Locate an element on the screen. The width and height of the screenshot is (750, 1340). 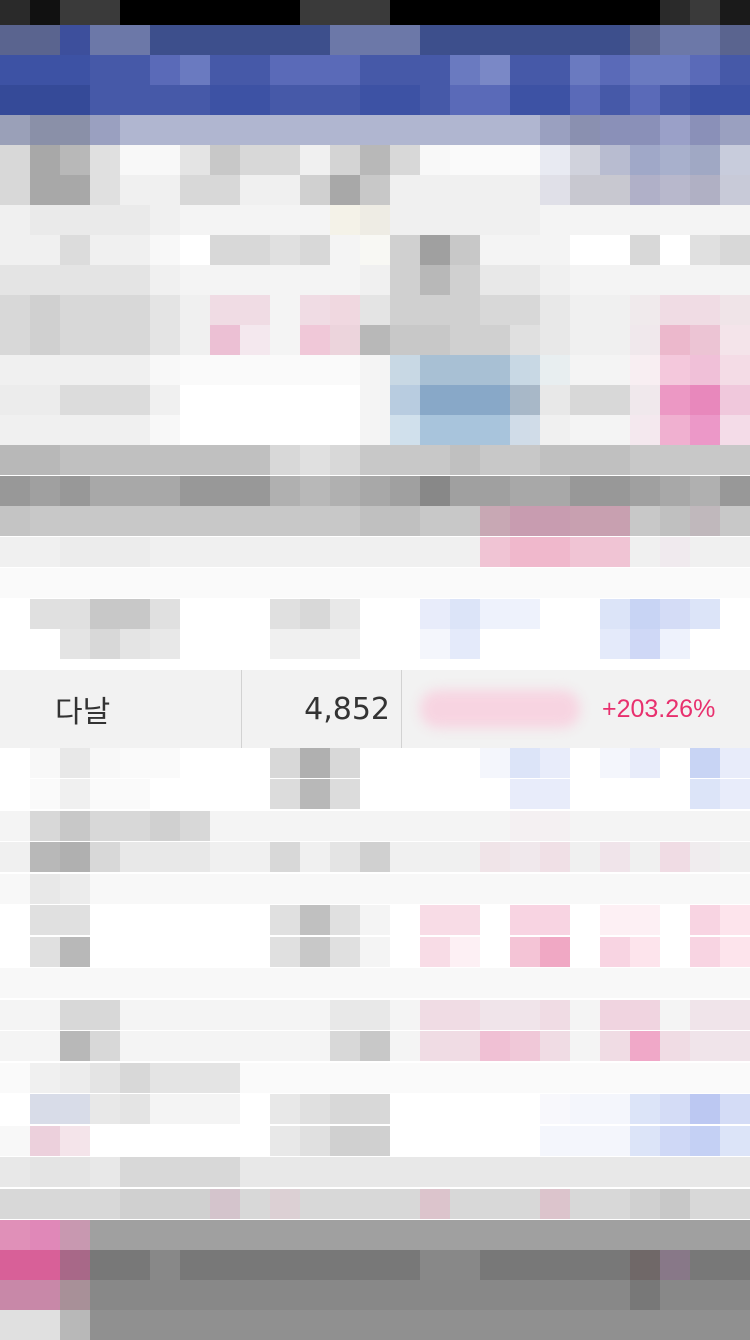
stock-row: 다날 4,852 +203.26% is located at coordinates (375, 722).